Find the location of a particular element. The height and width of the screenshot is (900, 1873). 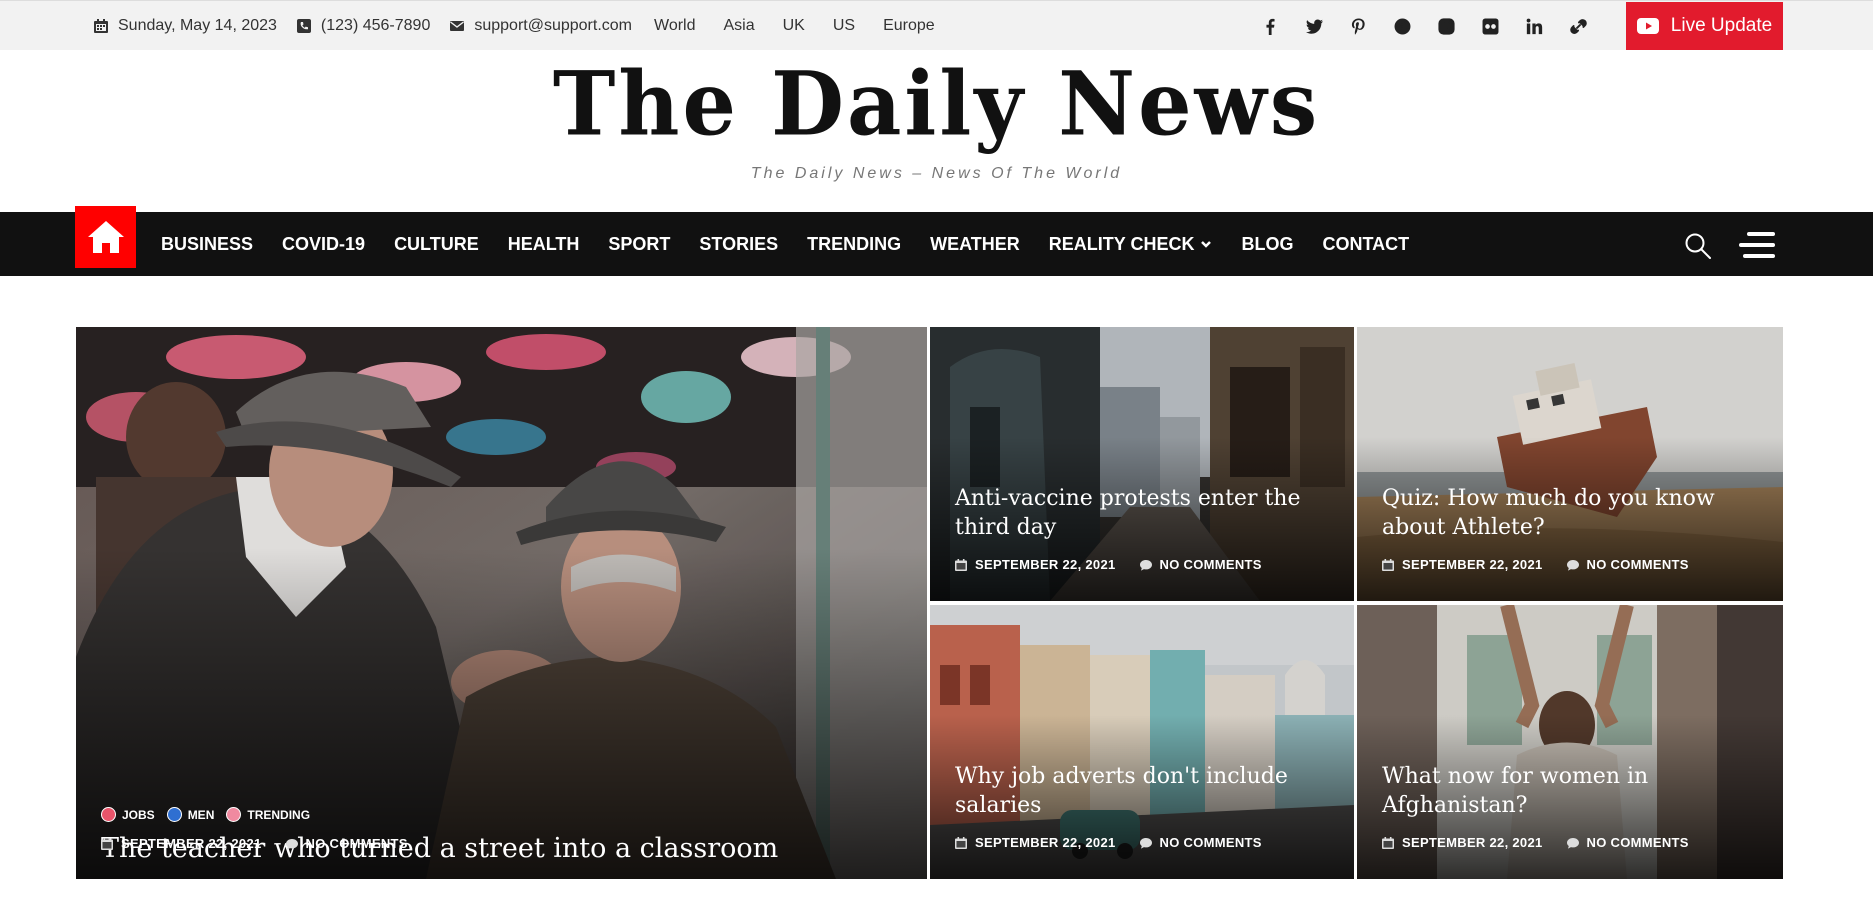

featured-article-date: SEPTEMBER 22, 2021 is located at coordinates (191, 843).